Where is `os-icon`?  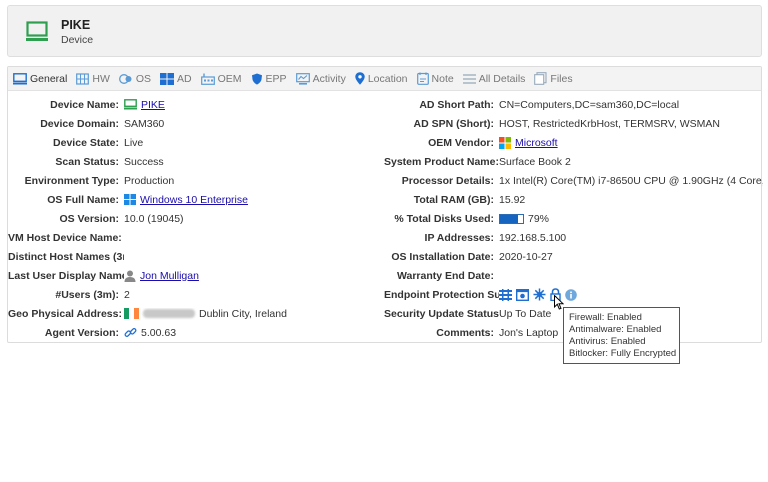 os-icon is located at coordinates (125, 78).